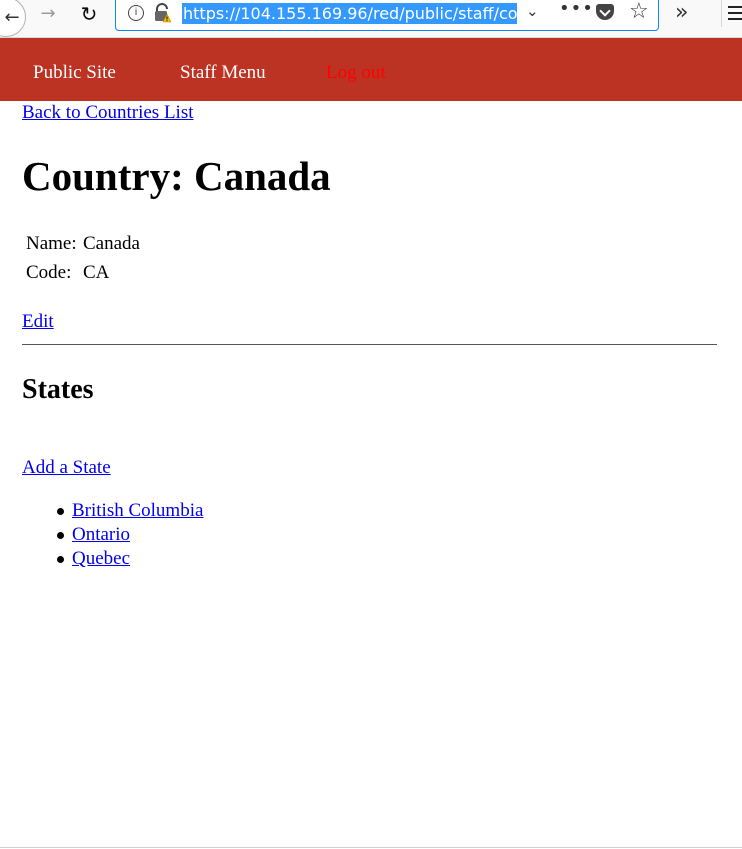 Image resolution: width=742 pixels, height=849 pixels. I want to click on list-item: Ontario, so click(129, 535).